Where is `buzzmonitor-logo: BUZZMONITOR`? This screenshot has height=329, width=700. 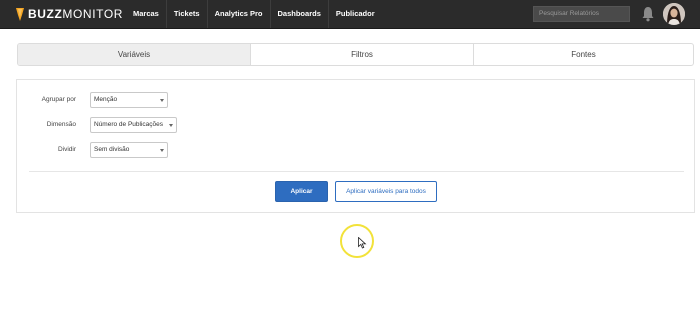 buzzmonitor-logo: BUZZMONITOR is located at coordinates (69, 14).